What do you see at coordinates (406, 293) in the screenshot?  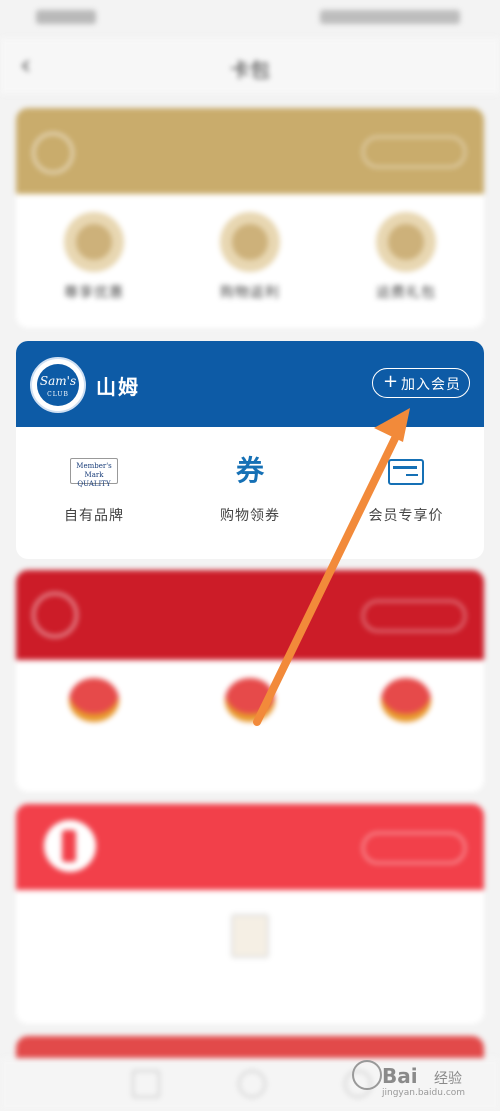 I see `gold-item-label: 运费礼包` at bounding box center [406, 293].